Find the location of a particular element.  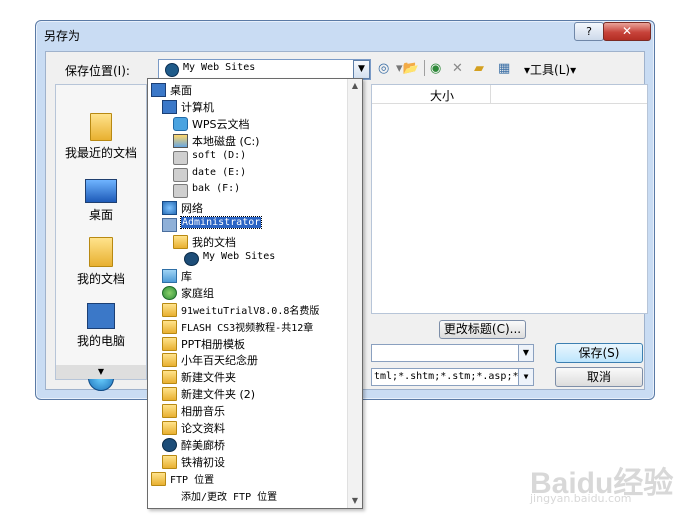

place-my-computer: 我的电脑 is located at coordinates (101, 326).